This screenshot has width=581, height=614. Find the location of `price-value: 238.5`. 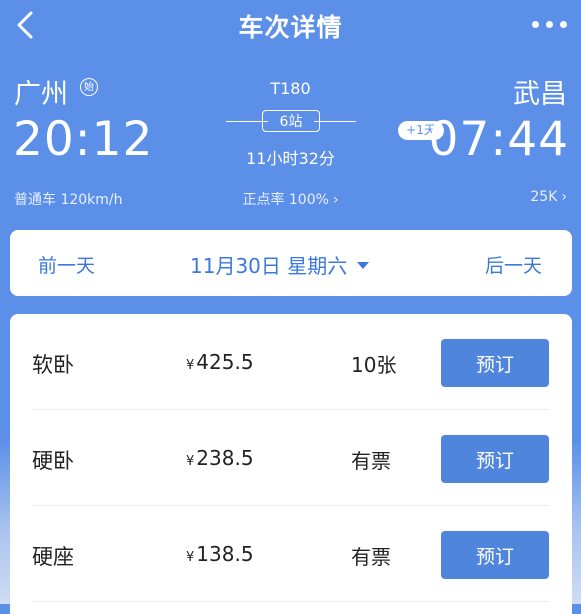

price-value: 238.5 is located at coordinates (225, 458).